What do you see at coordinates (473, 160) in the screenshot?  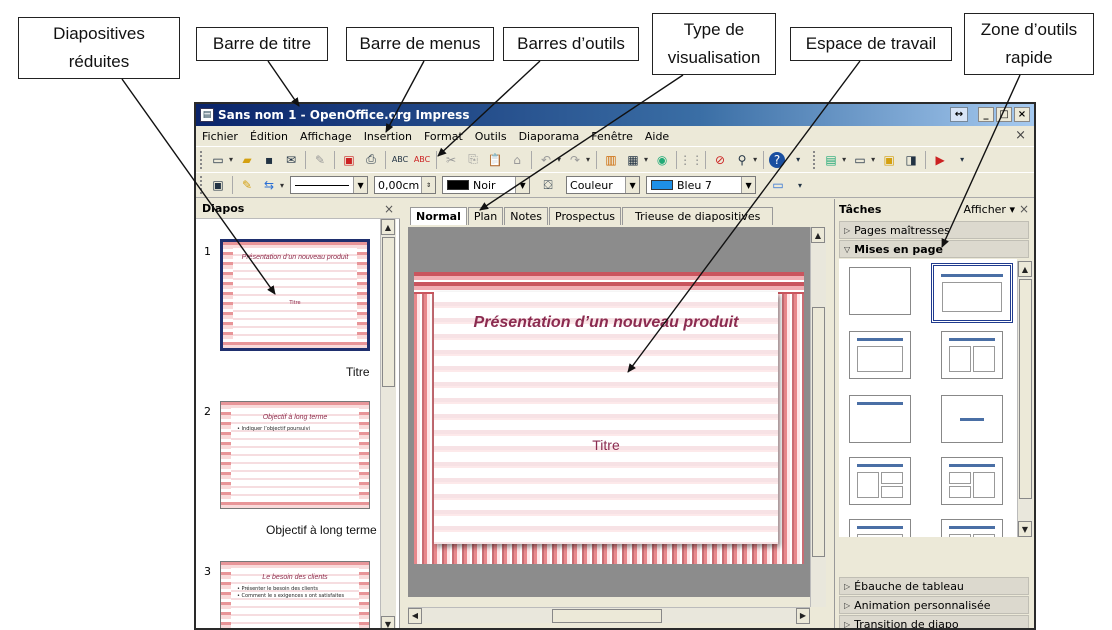 I see `copy-icon: ⎘` at bounding box center [473, 160].